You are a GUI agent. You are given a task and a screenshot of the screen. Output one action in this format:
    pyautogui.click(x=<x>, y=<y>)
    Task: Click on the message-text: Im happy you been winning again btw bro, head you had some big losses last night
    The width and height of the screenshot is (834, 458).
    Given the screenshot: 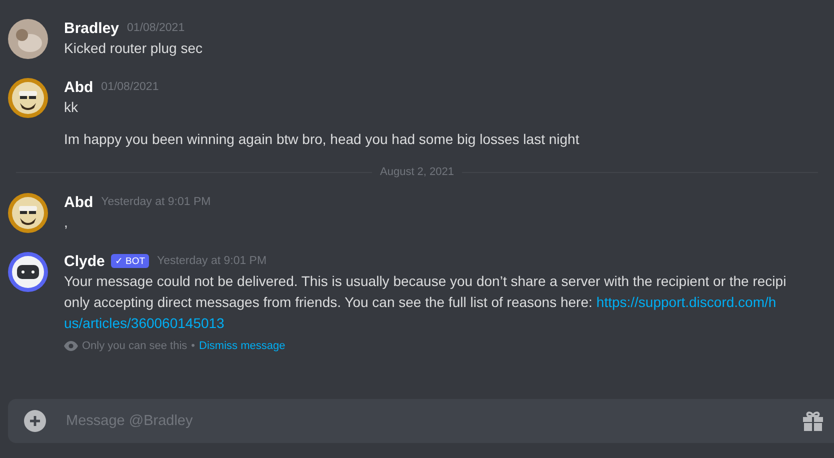 What is the action you would take?
    pyautogui.click(x=322, y=139)
    